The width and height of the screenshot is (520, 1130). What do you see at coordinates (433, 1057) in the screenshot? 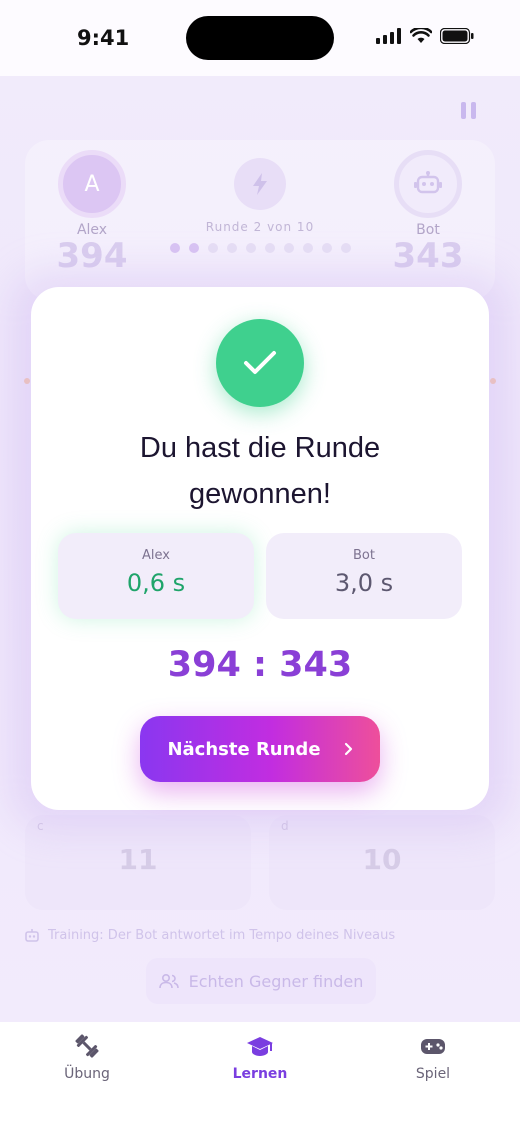
I see `nav-item-spiel: Spiel` at bounding box center [433, 1057].